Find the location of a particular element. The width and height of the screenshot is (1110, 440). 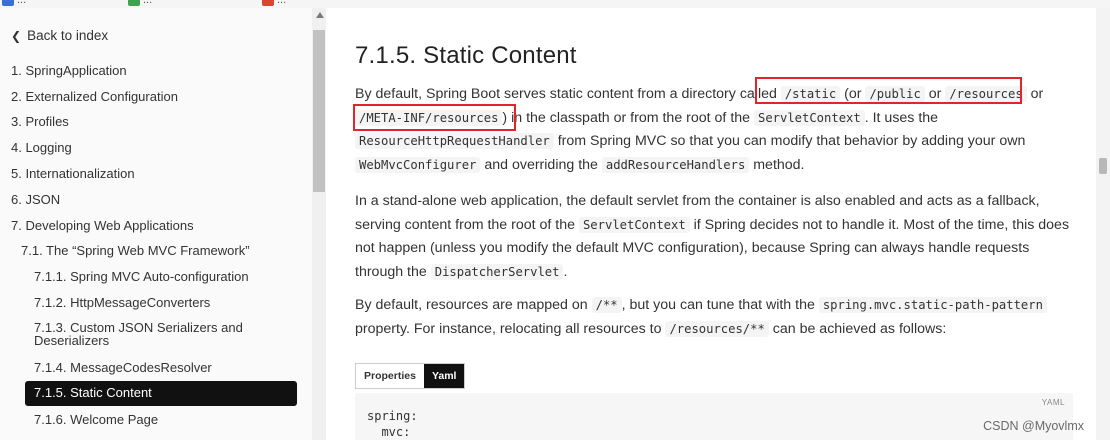

page-scrollbar is located at coordinates (1103, 224).